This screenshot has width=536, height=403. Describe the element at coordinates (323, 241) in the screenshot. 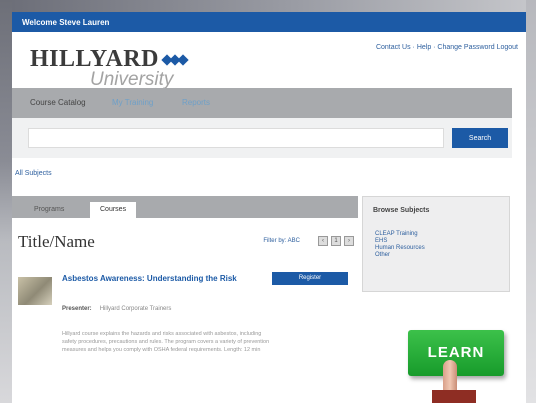

I see `pager-prev-button: ‹` at that location.